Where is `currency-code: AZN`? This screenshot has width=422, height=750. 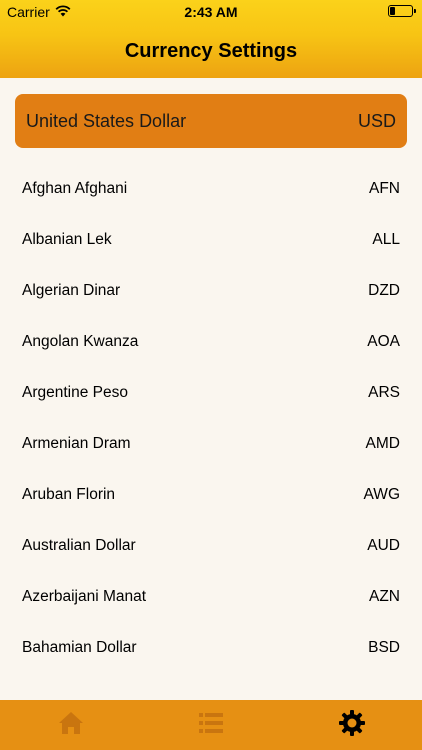
currency-code: AZN is located at coordinates (384, 596).